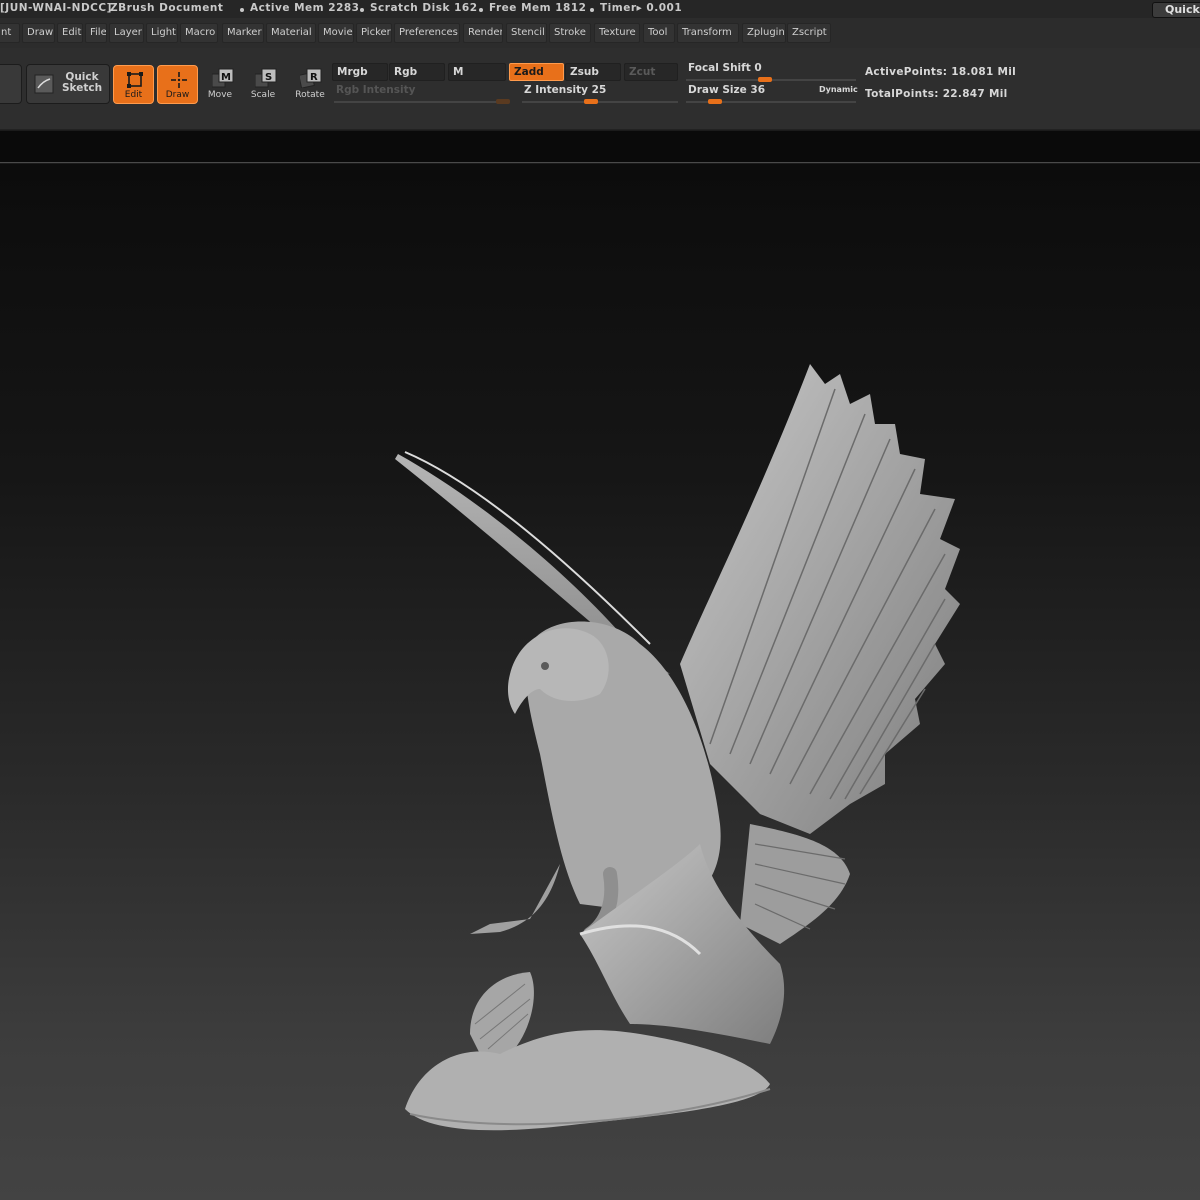  I want to click on shelf-divider, so click(600, 147).